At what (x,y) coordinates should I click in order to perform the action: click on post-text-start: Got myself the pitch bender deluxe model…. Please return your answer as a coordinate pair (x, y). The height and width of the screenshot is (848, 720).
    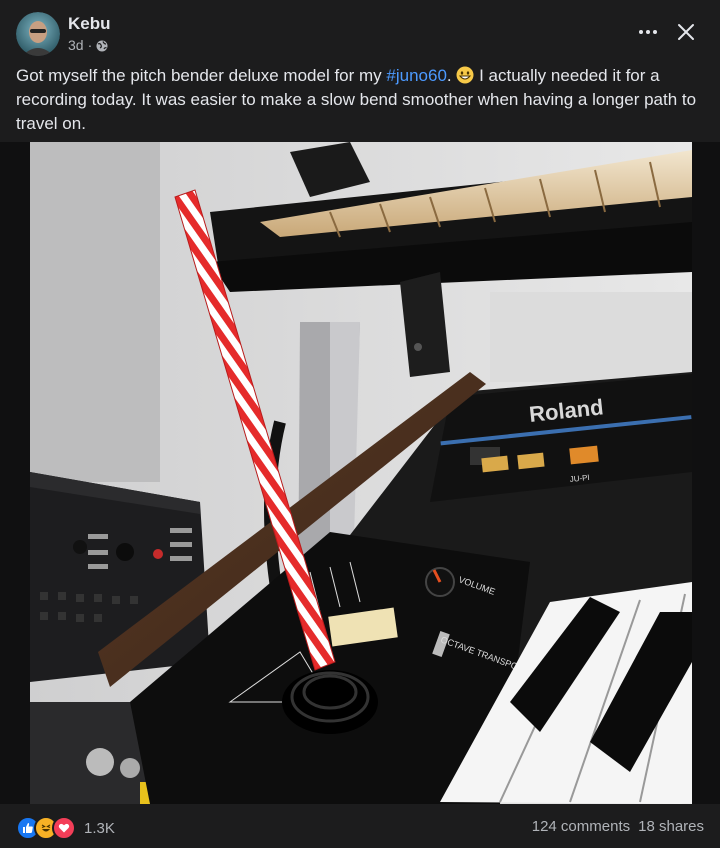
    Looking at the image, I should click on (201, 75).